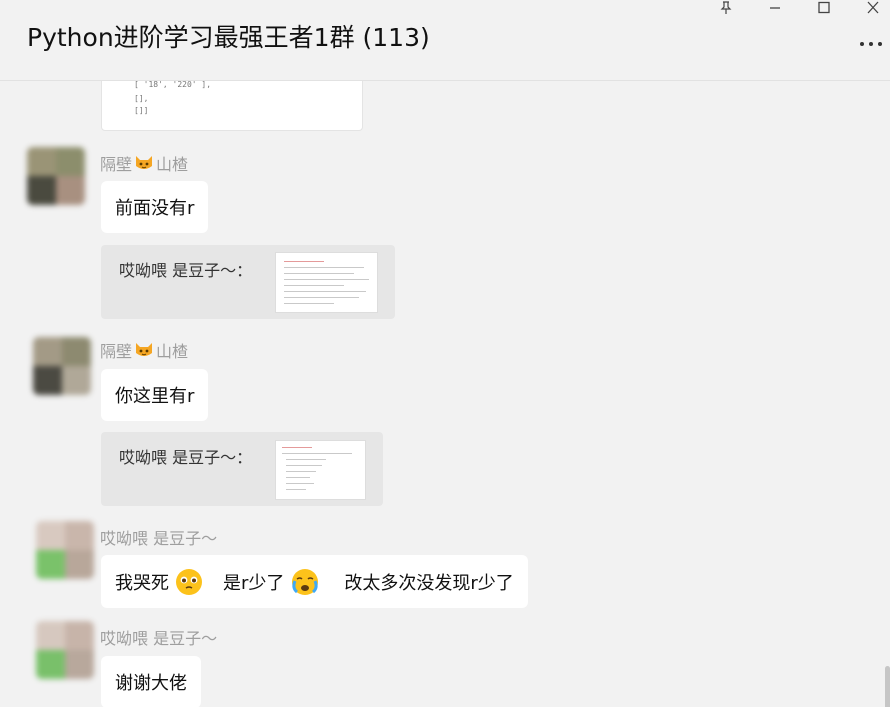  Describe the element at coordinates (305, 581) in the screenshot. I see `crying-face-emoji` at that location.